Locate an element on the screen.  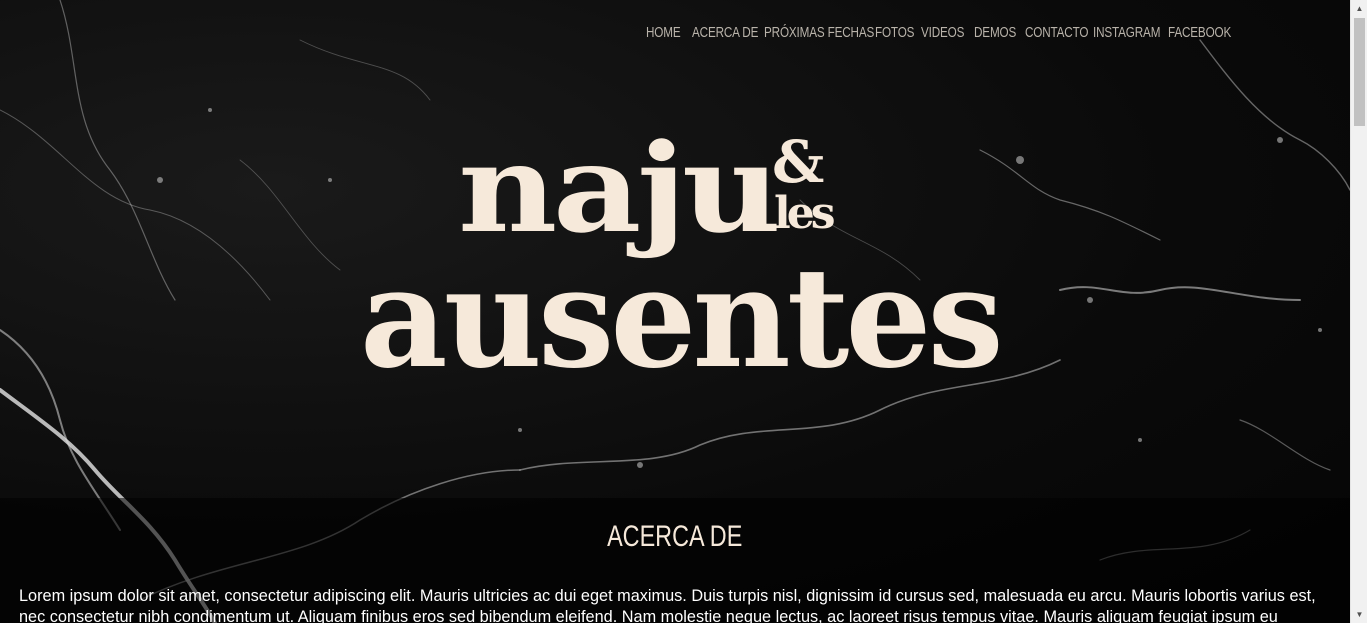
about-title-text: ACERCA DE is located at coordinates (675, 536).